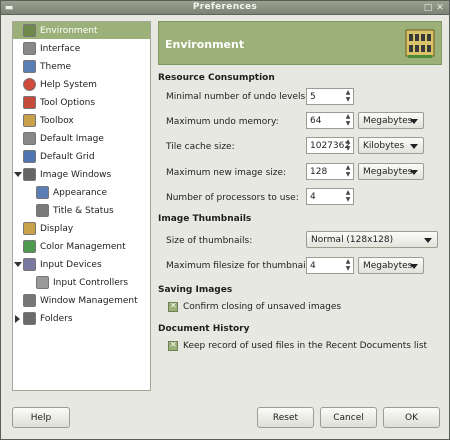 Image resolution: width=450 pixels, height=440 pixels. I want to click on window-management-icon, so click(29, 300).